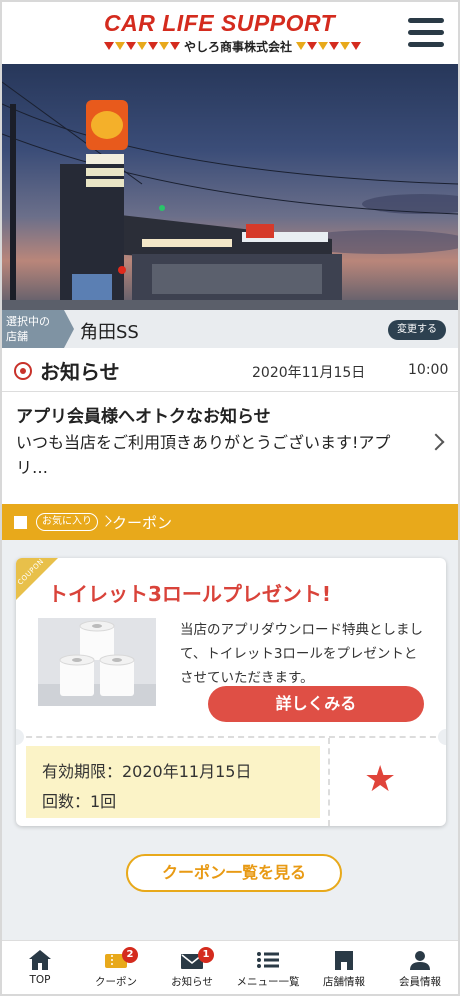 The height and width of the screenshot is (996, 460). Describe the element at coordinates (344, 960) in the screenshot. I see `store-icon` at that location.